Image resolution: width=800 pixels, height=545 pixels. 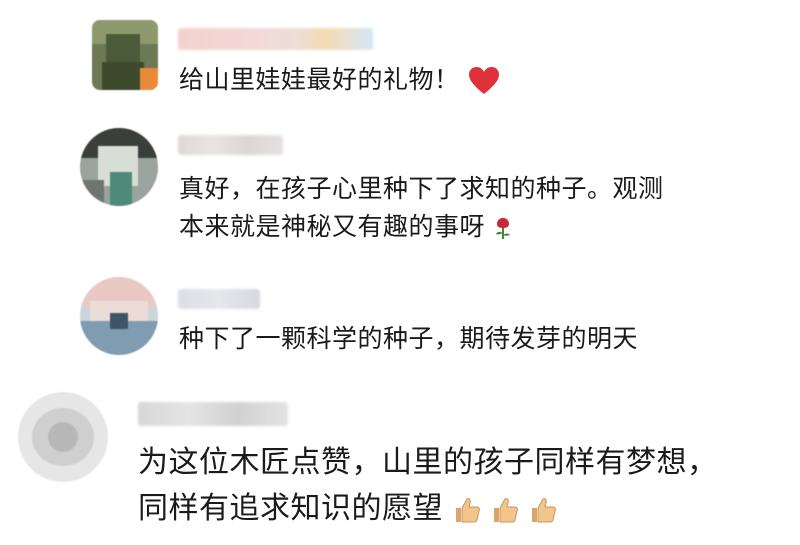 What do you see at coordinates (290, 508) in the screenshot?
I see `comment-text-line: 同样有追求知识的愿望` at bounding box center [290, 508].